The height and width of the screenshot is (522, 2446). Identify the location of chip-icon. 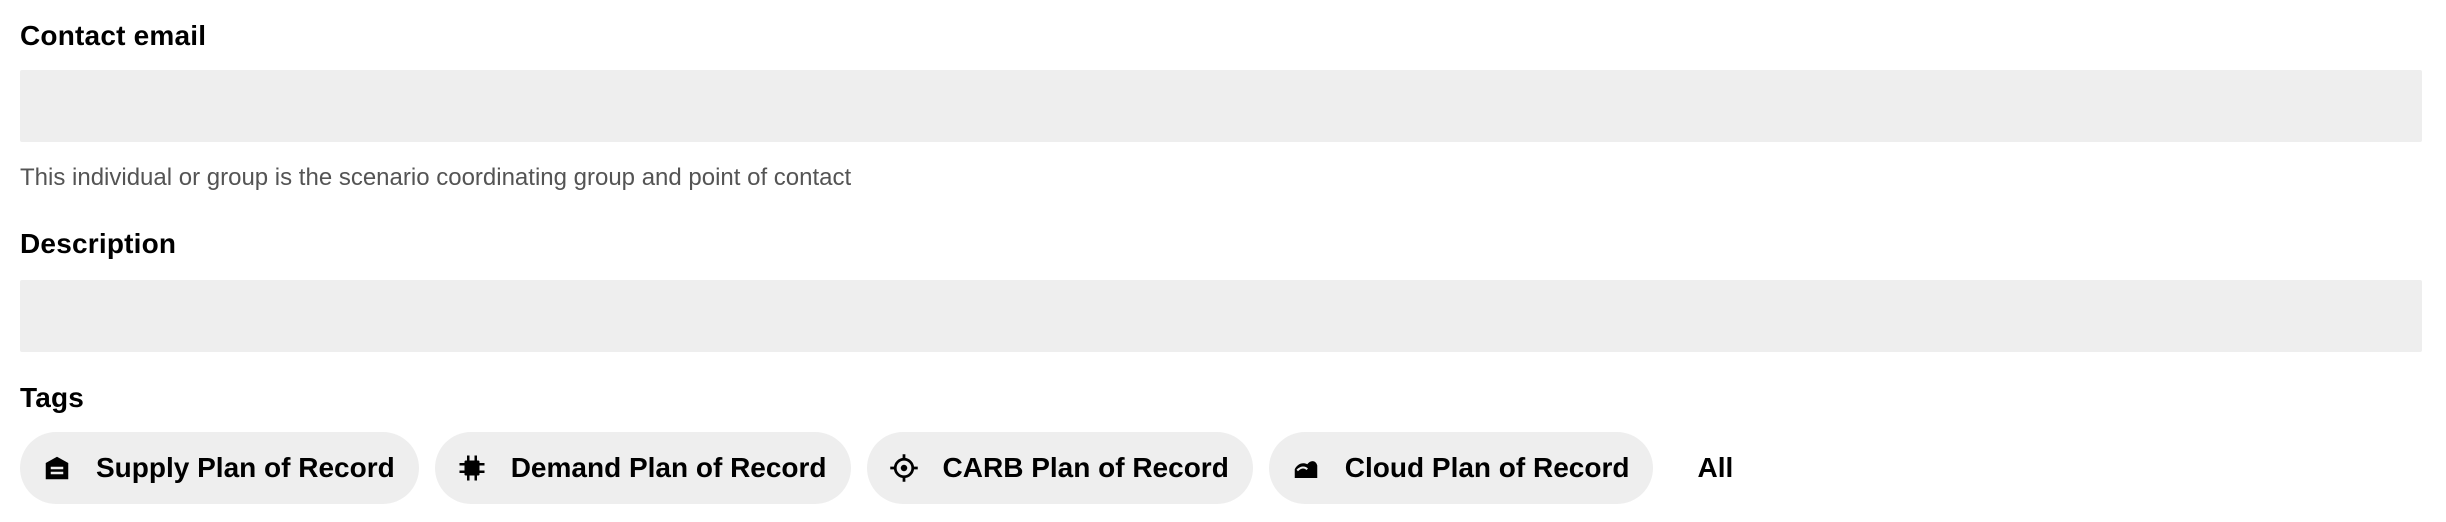
(472, 468).